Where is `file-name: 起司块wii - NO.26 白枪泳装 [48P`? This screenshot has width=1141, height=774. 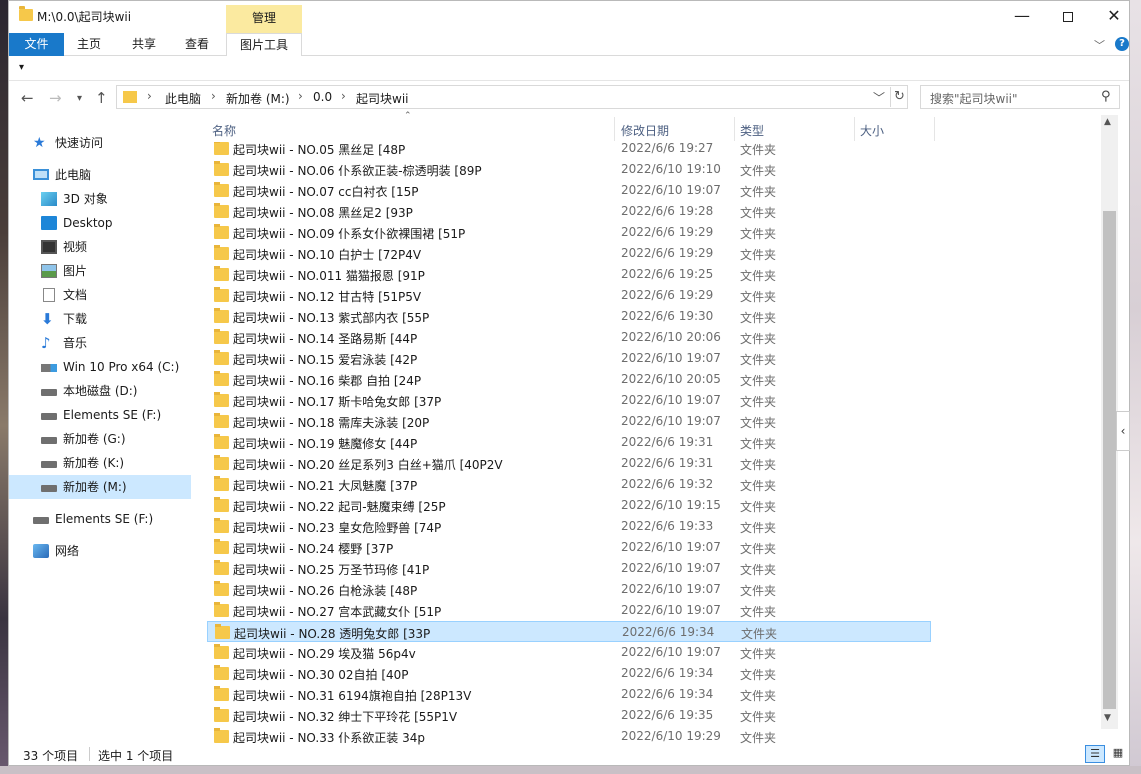
file-name: 起司块wii - NO.26 白枪泳装 [48P is located at coordinates (325, 590).